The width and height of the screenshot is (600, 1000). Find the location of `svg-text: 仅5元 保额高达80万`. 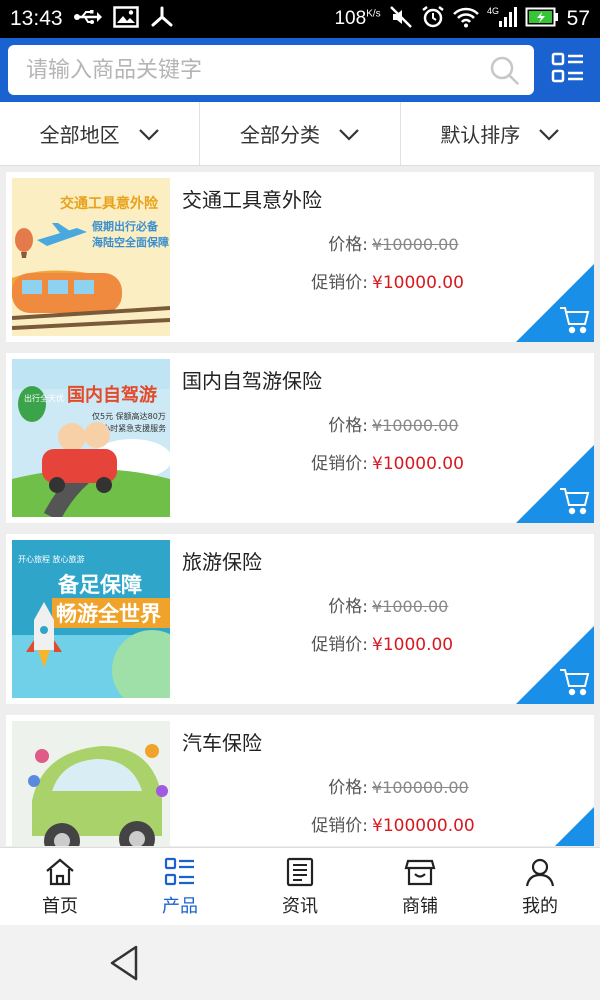

svg-text: 仅5元 保额高达80万 is located at coordinates (129, 416).